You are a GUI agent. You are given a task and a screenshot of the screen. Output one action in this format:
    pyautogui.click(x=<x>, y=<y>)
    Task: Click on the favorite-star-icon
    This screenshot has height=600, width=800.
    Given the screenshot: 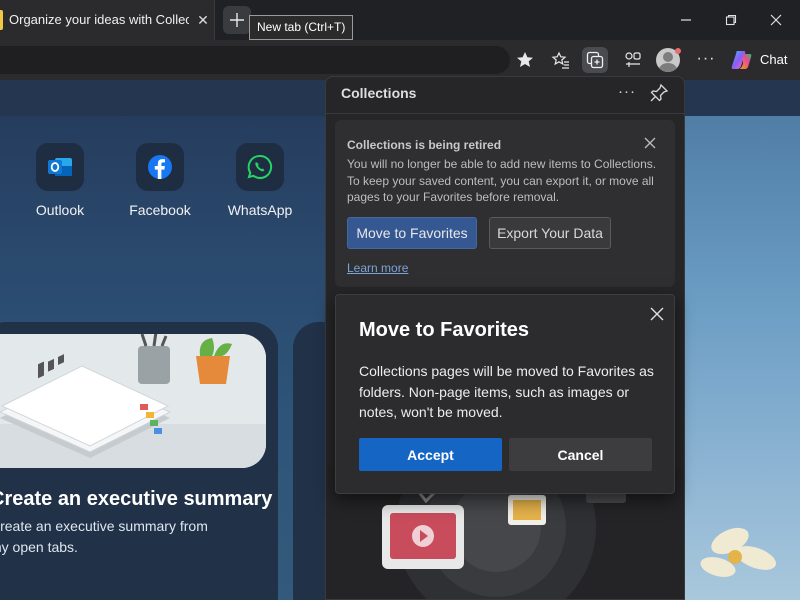 What is the action you would take?
    pyautogui.click(x=525, y=59)
    